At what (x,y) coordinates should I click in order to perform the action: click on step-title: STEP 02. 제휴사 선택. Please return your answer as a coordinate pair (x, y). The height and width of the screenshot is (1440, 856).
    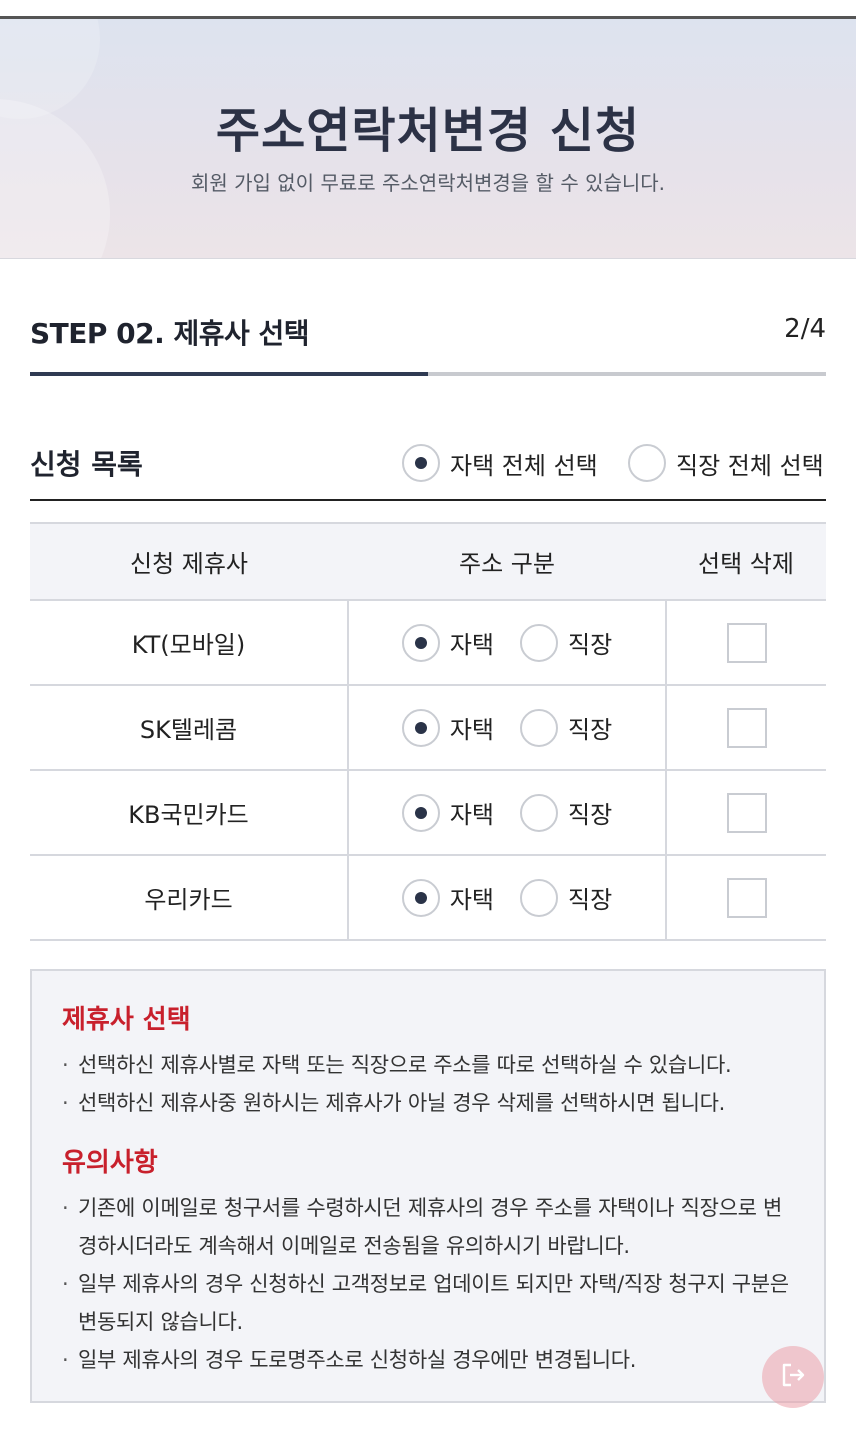
    Looking at the image, I should click on (170, 333).